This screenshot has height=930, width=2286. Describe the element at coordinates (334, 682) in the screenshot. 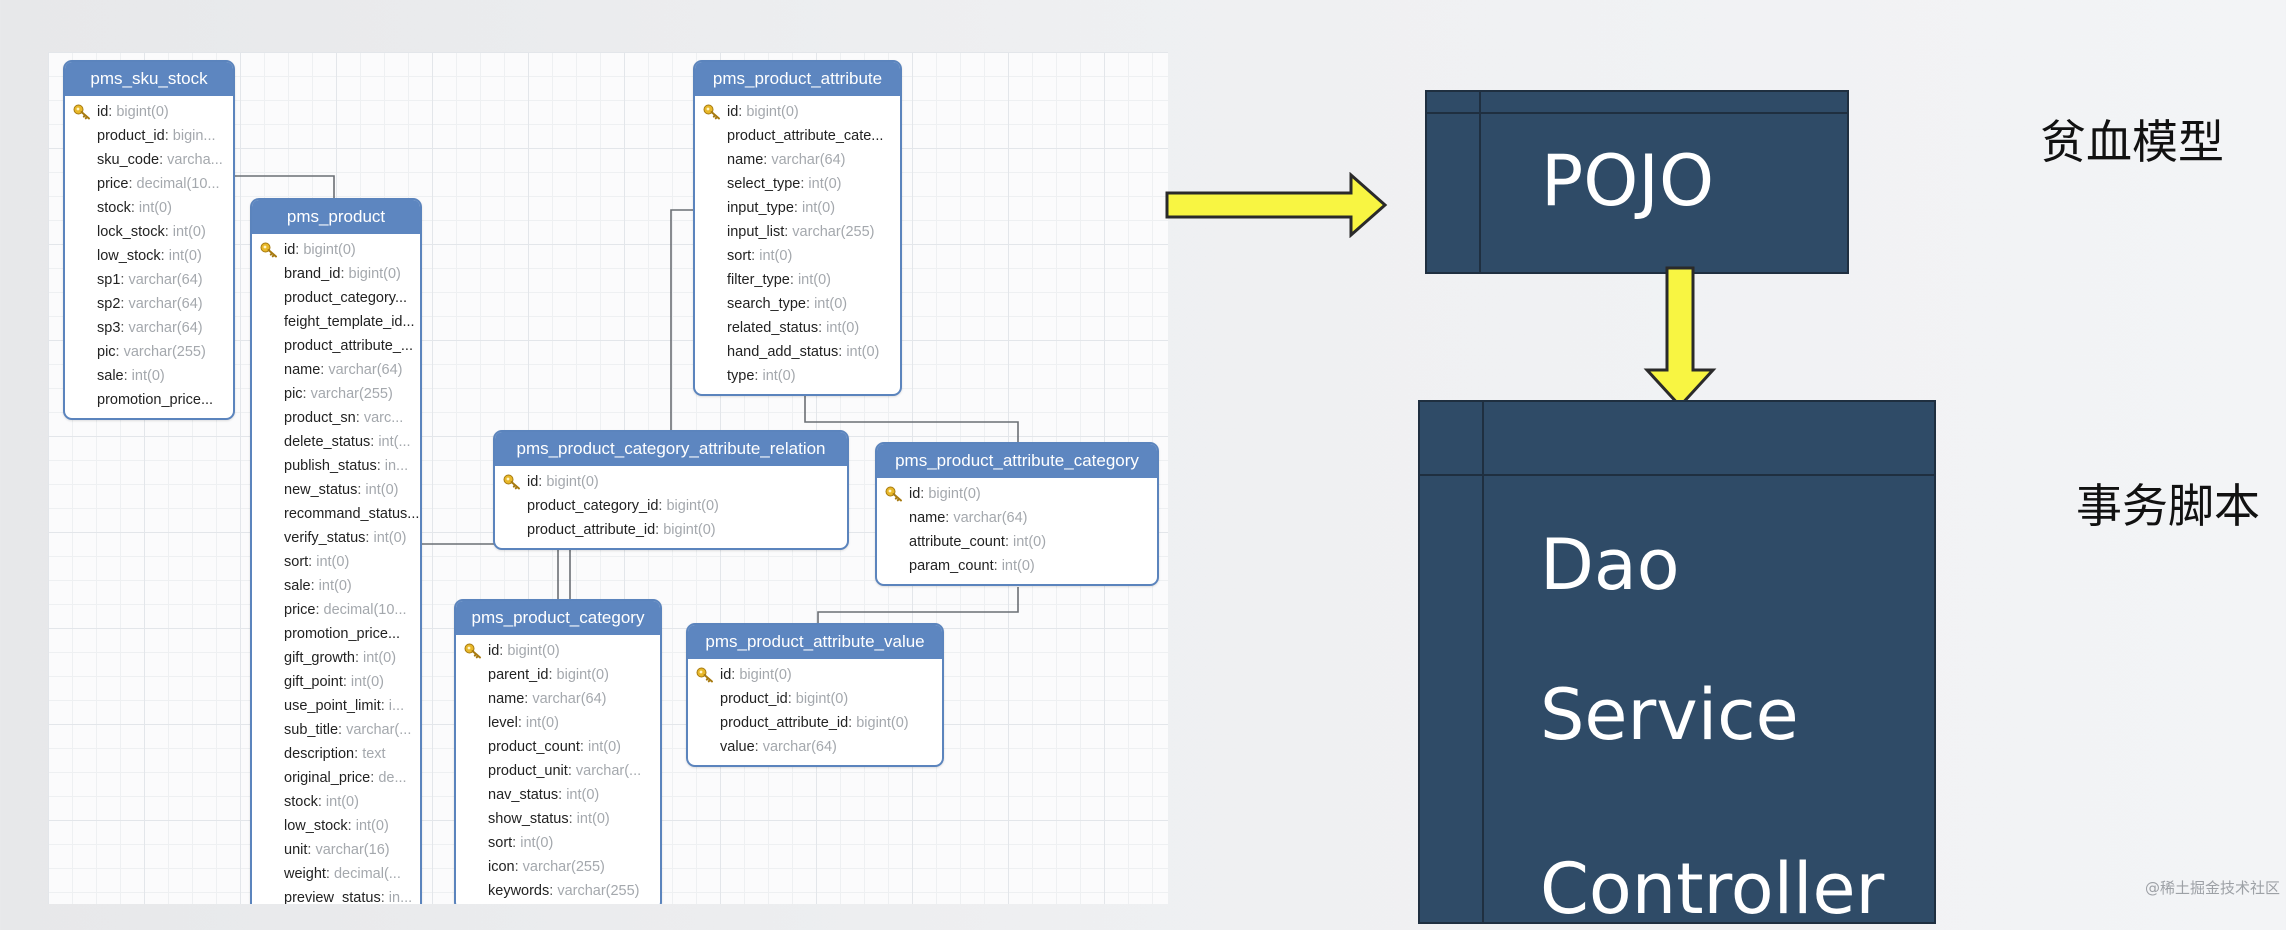

I see `table-column: gift_point: int(0)` at that location.